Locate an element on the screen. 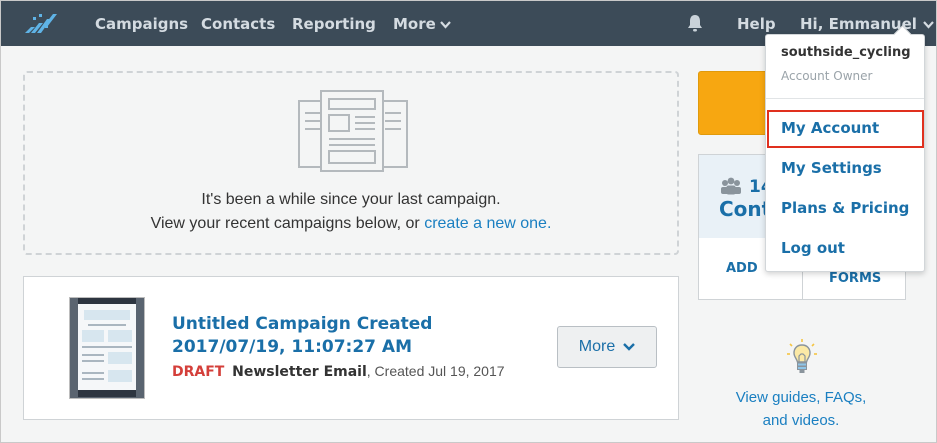 The width and height of the screenshot is (937, 443). menu-item-my-account: My Account is located at coordinates (830, 128).